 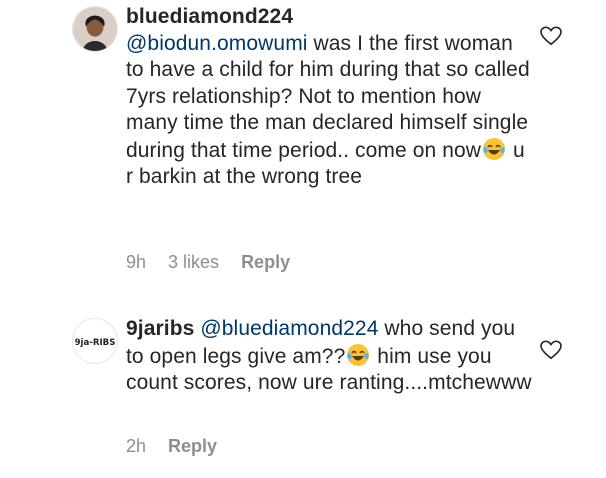 What do you see at coordinates (160, 328) in the screenshot?
I see `comment-username: 9jaribs` at bounding box center [160, 328].